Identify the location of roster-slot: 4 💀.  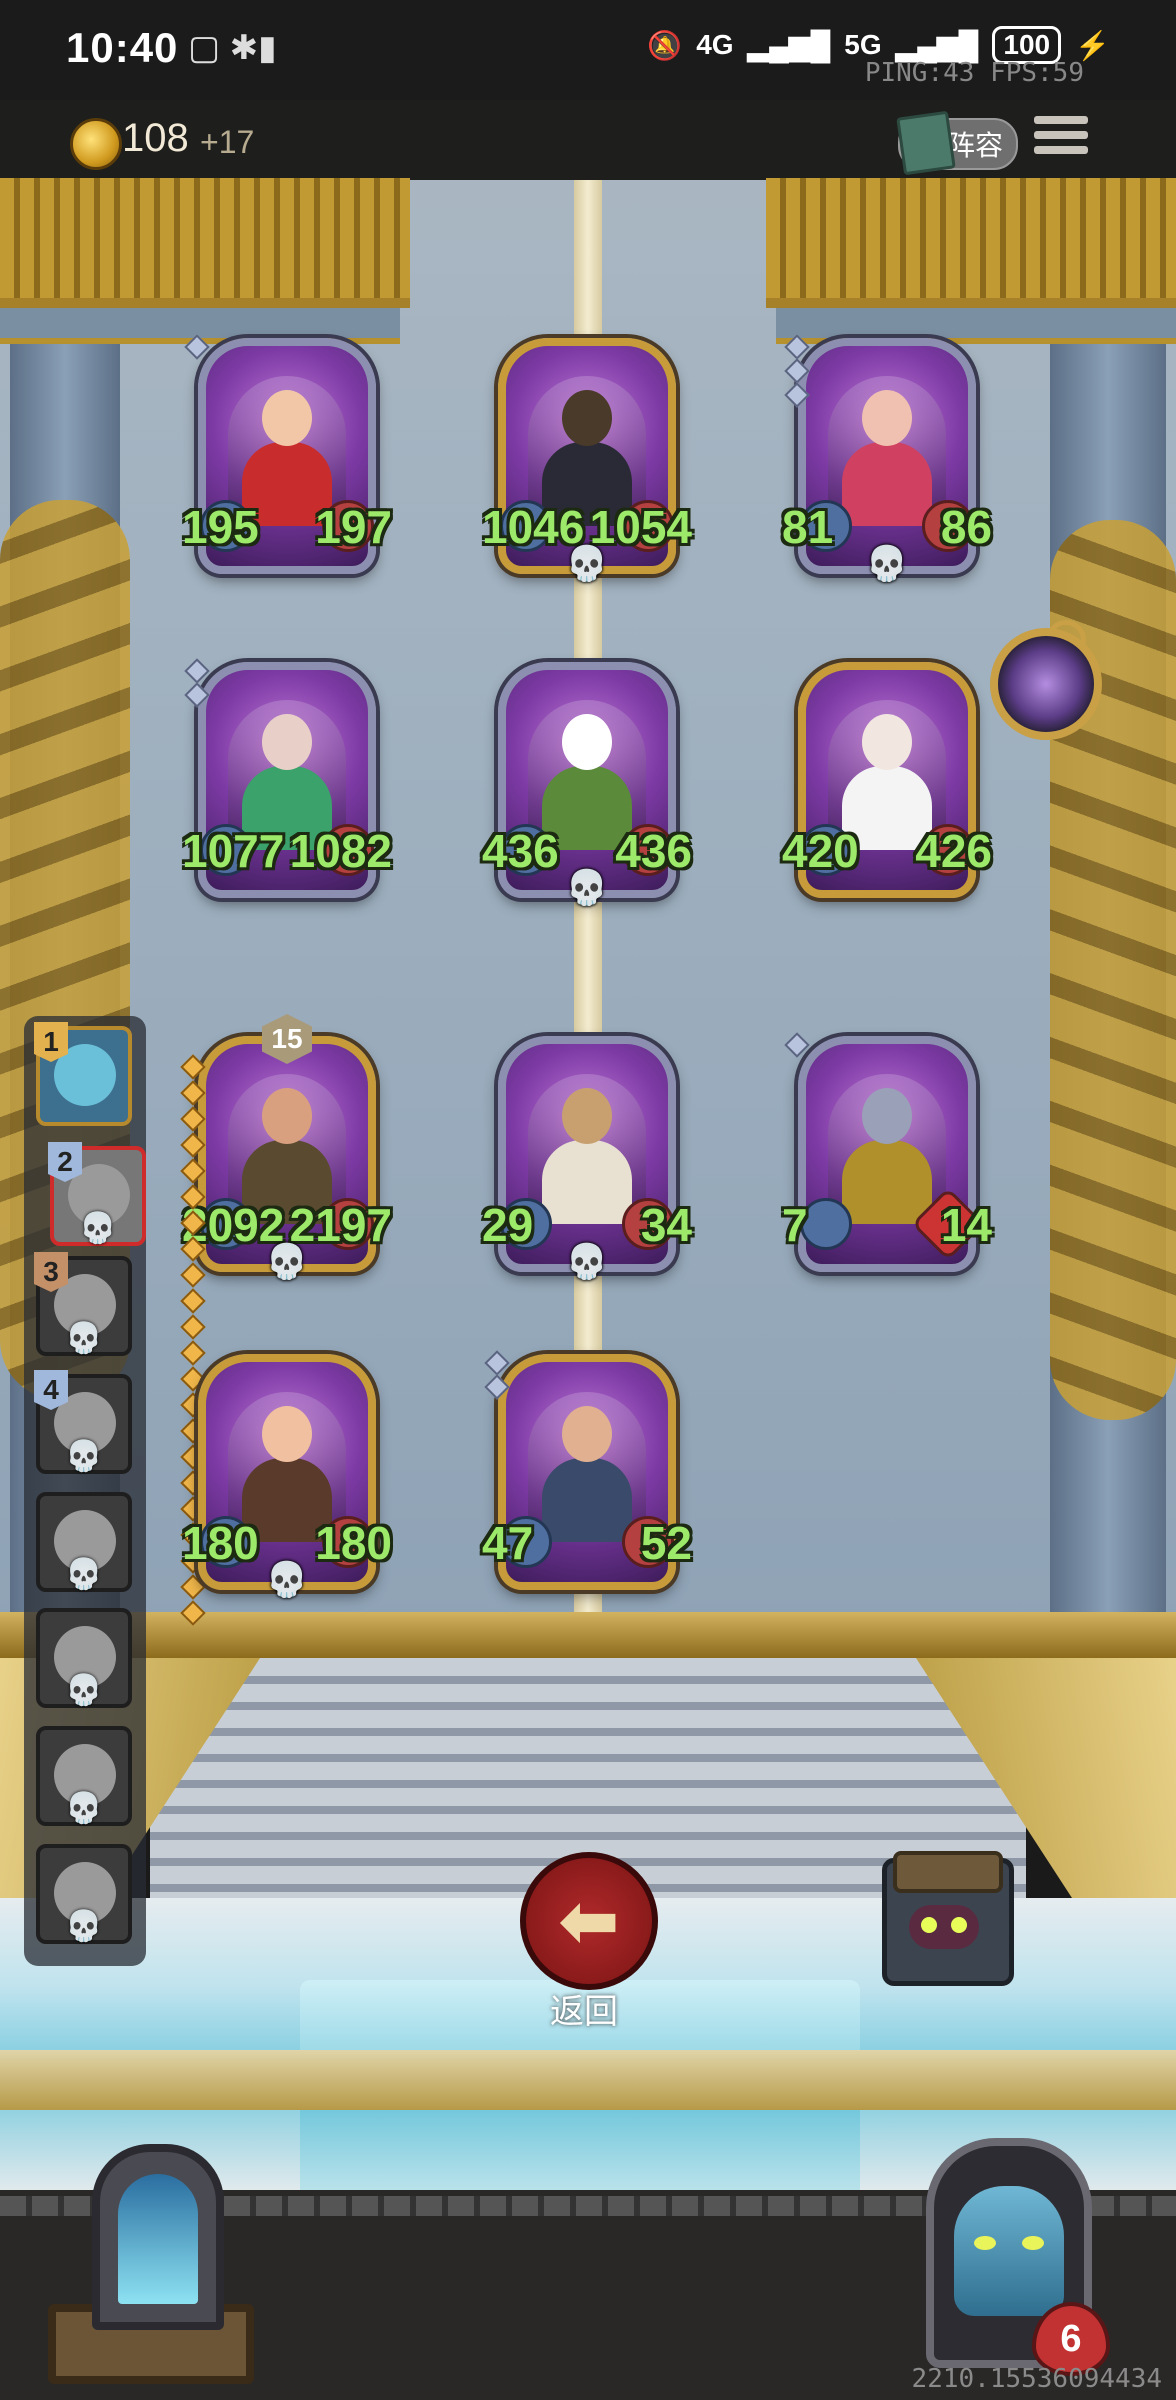
(83, 1422).